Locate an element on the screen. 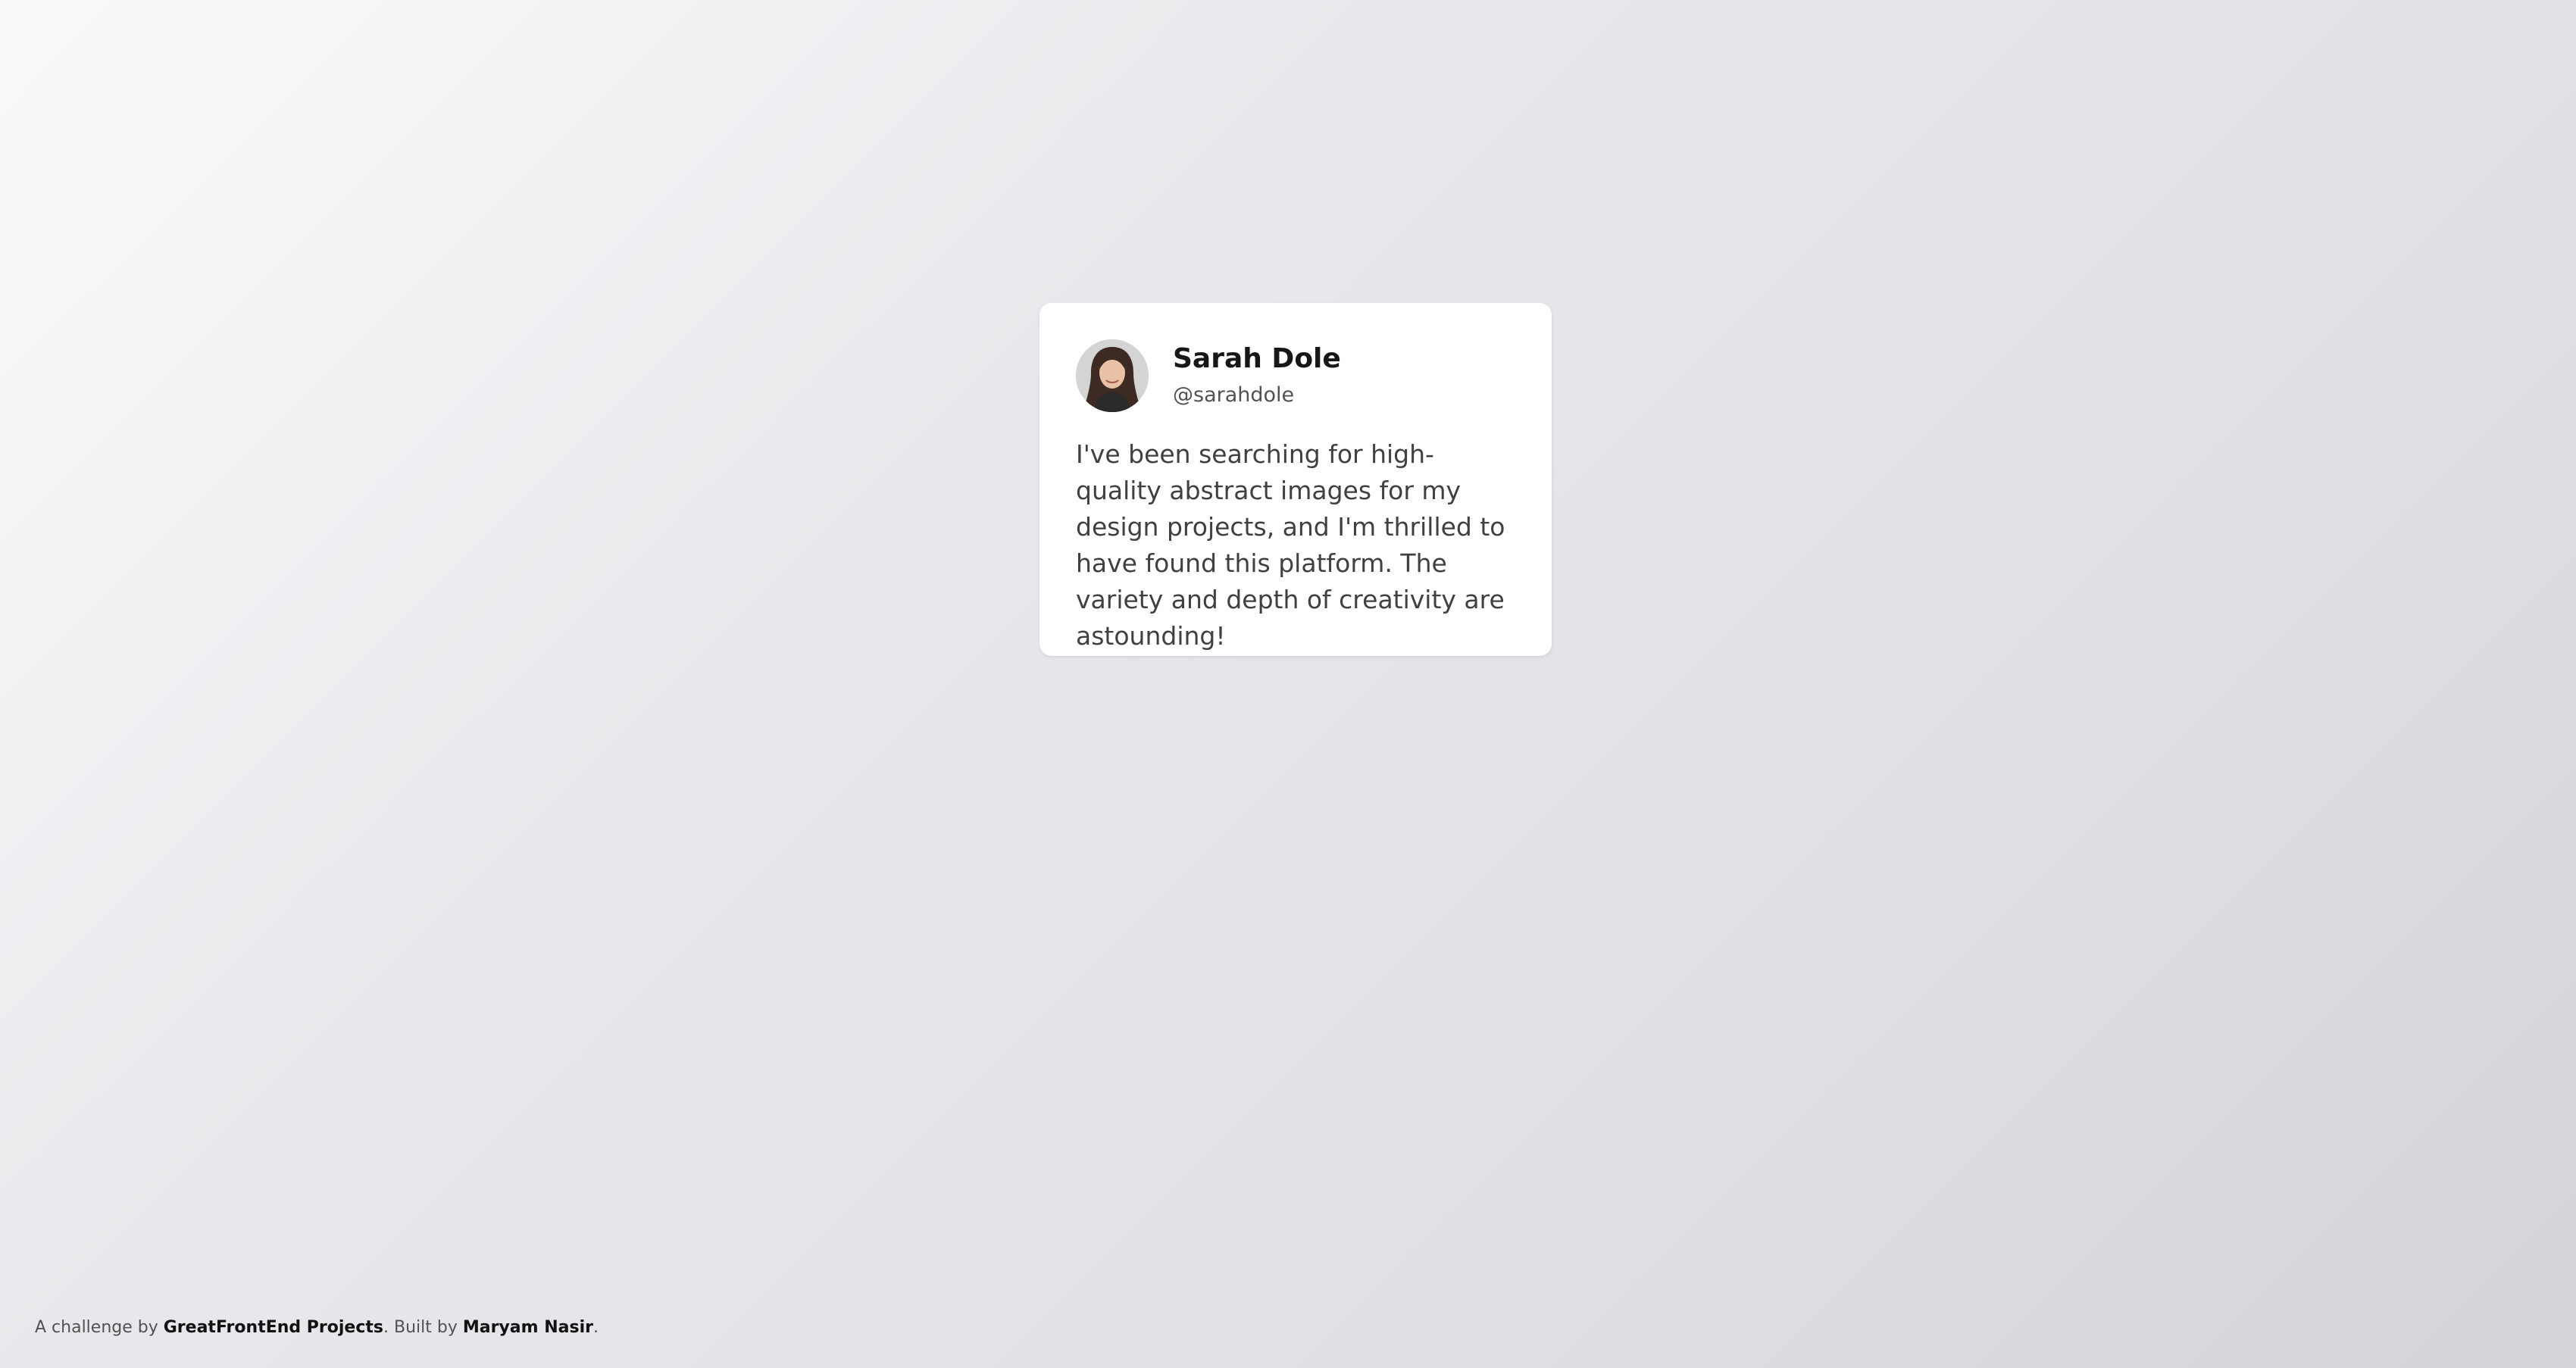  footer-suffix: . is located at coordinates (596, 1327).